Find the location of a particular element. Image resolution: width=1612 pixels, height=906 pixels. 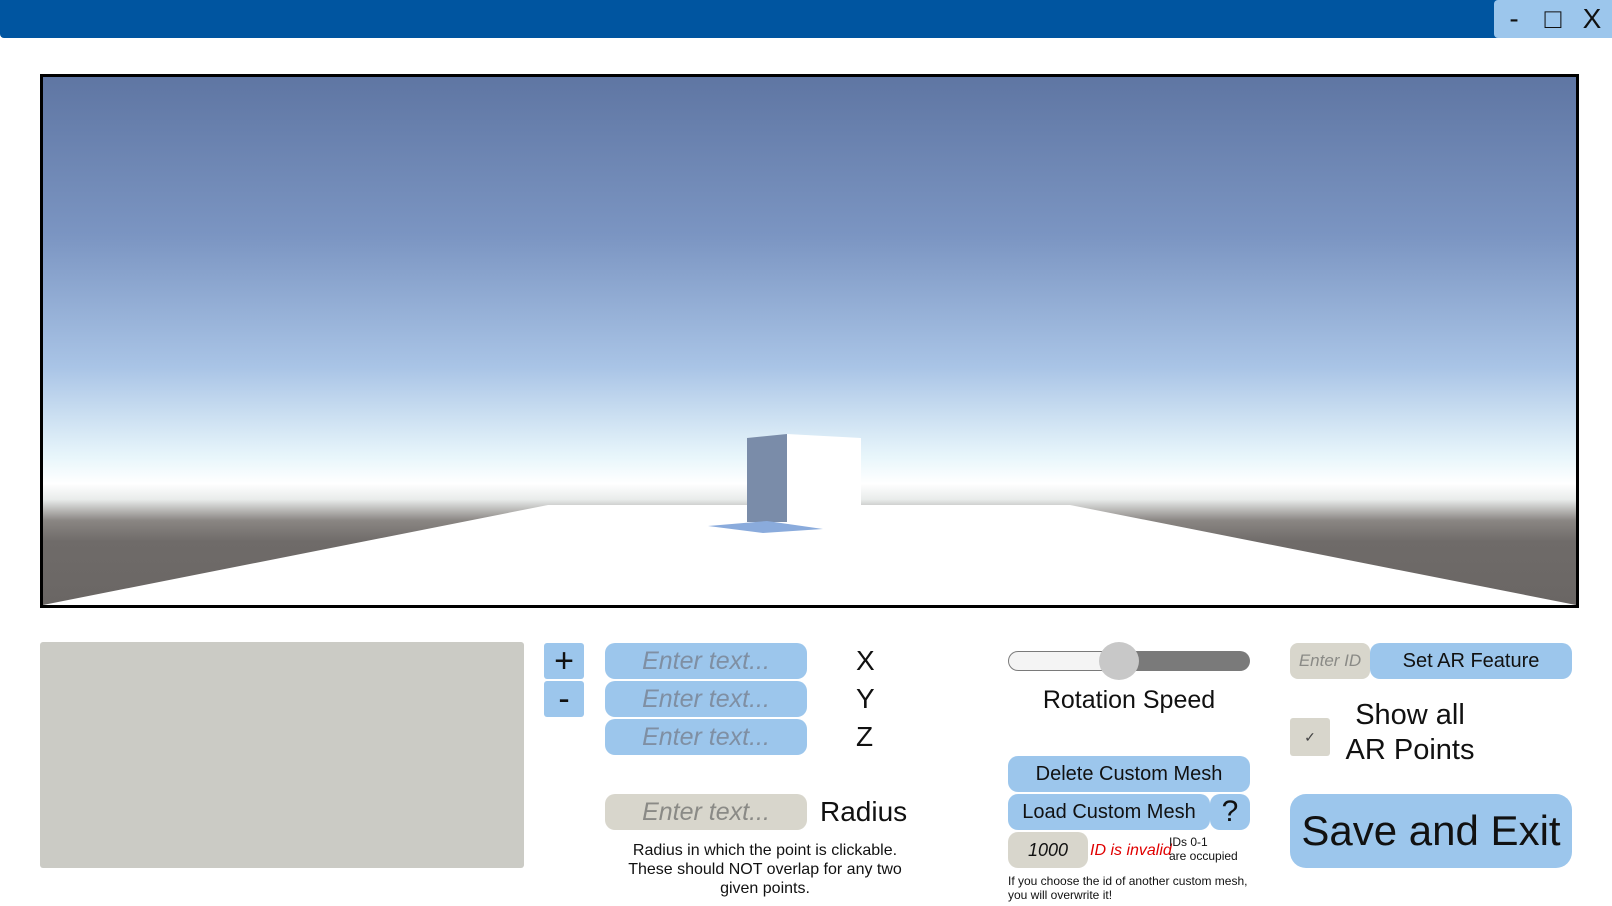

checkmark-icon: ✓ is located at coordinates (1310, 736).